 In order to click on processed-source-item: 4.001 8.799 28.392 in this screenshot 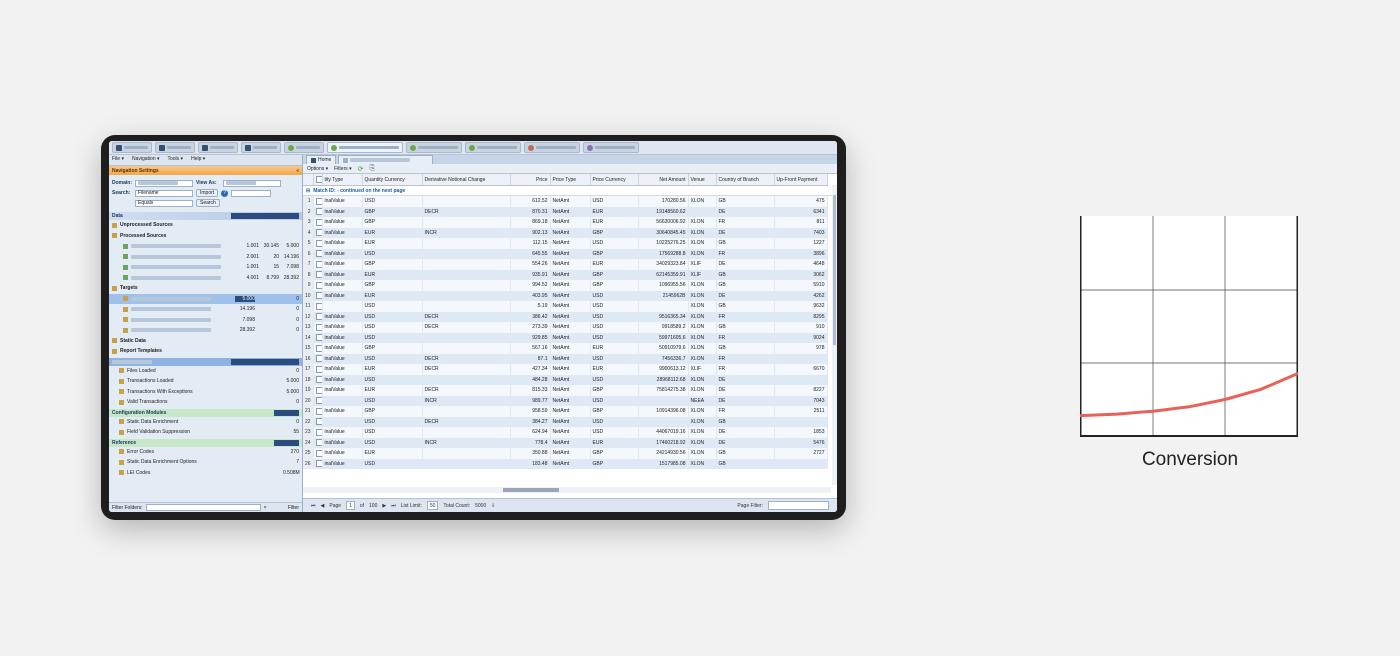, I will do `click(205, 278)`.